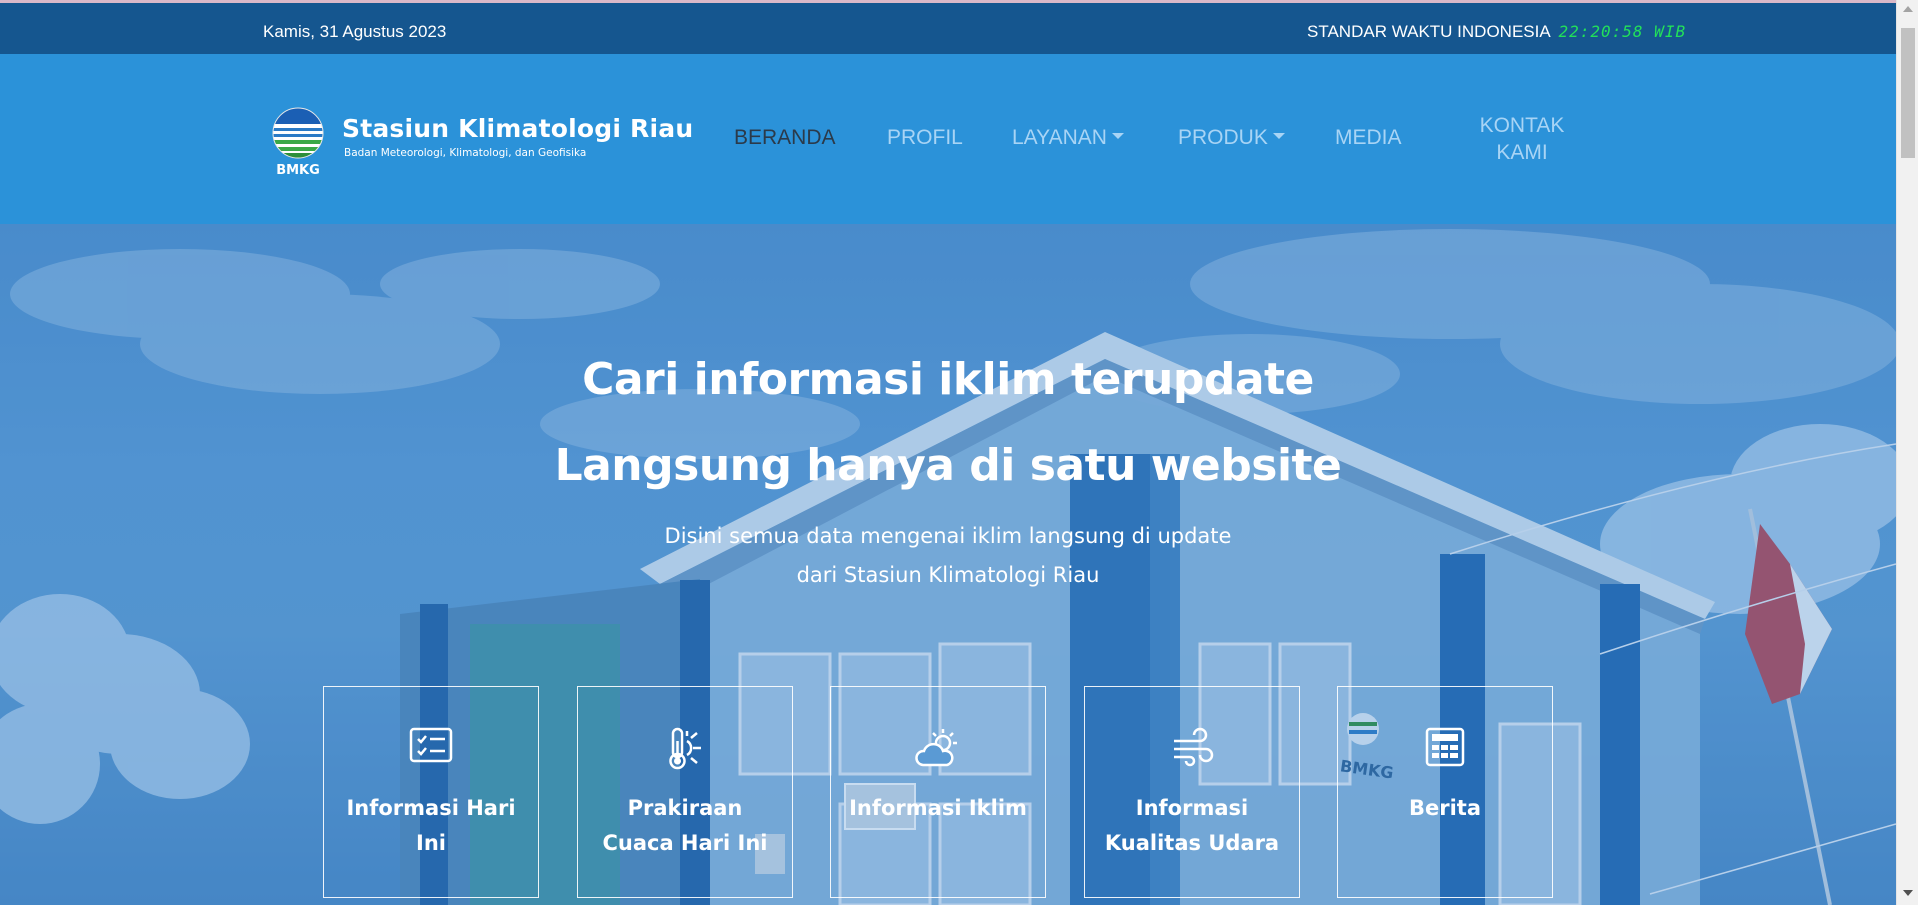  What do you see at coordinates (948, 465) in the screenshot?
I see `hero-title-line2: Langsung hanya di satu website` at bounding box center [948, 465].